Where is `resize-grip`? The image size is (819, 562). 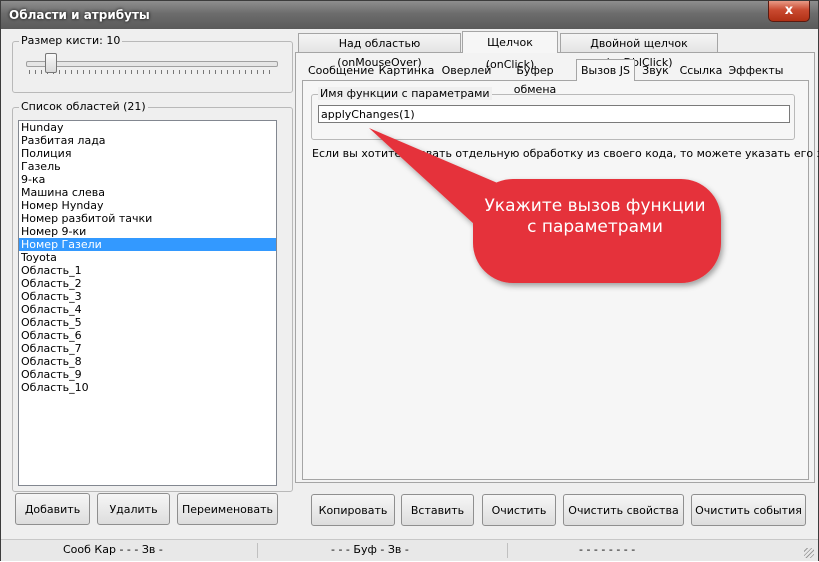
resize-grip is located at coordinates (809, 553).